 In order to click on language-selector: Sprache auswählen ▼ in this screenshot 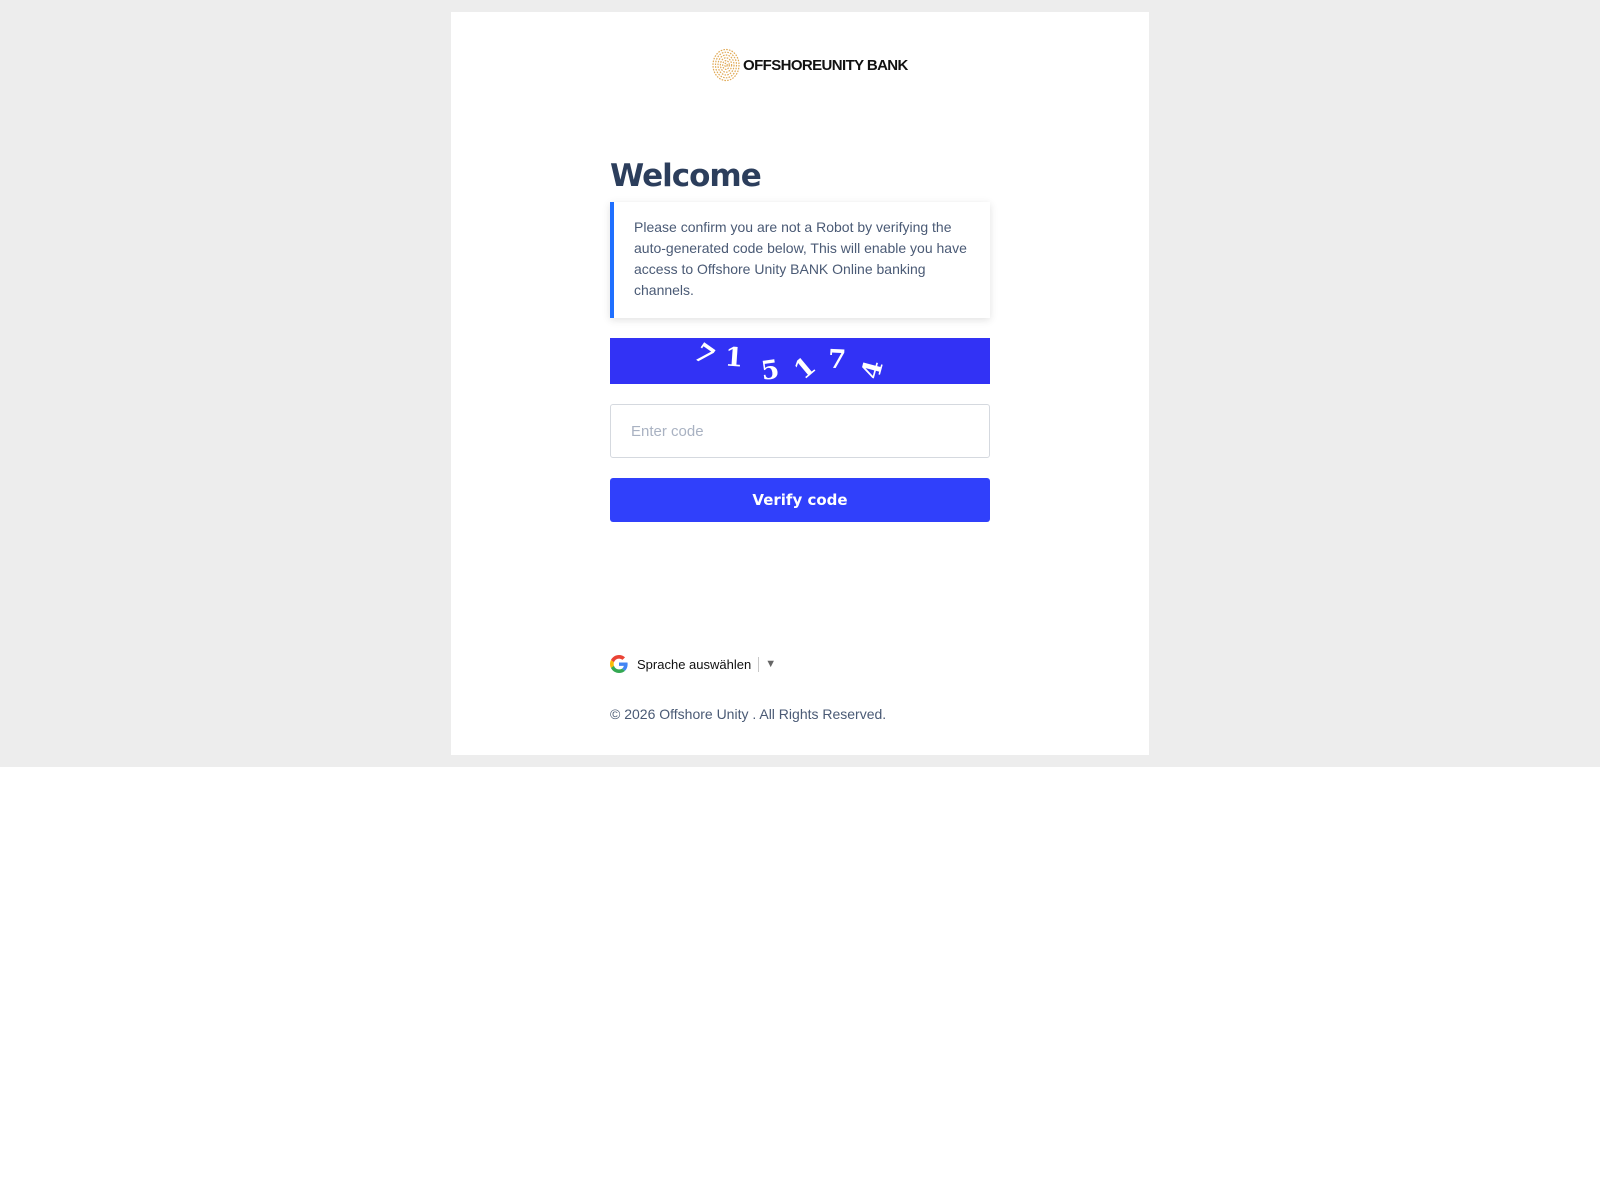, I will do `click(693, 664)`.